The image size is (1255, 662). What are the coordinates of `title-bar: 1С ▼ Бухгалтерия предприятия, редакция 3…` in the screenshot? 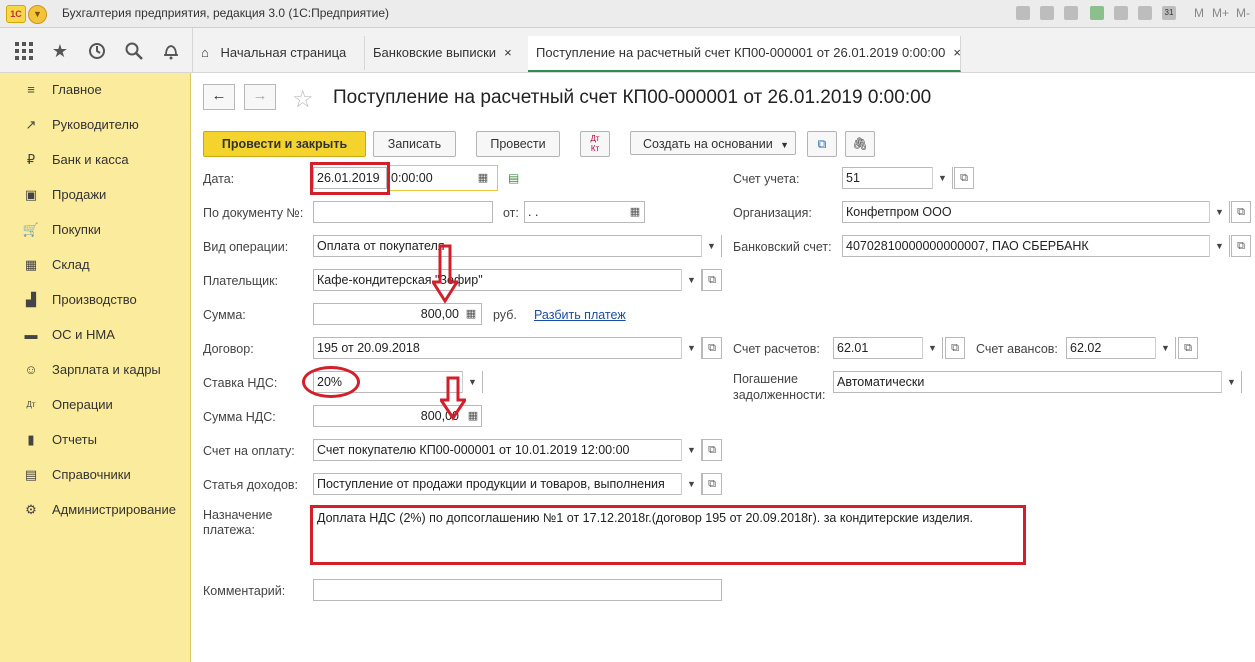 It's located at (627, 14).